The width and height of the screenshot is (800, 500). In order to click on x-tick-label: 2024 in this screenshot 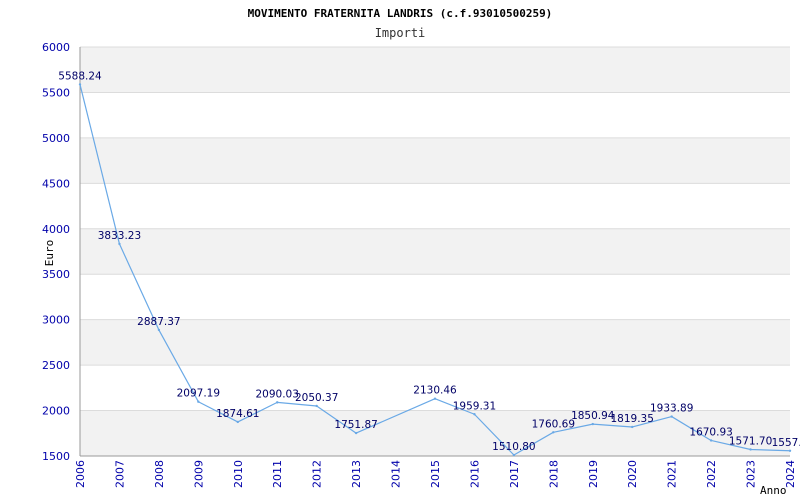, I will do `click(790, 474)`.